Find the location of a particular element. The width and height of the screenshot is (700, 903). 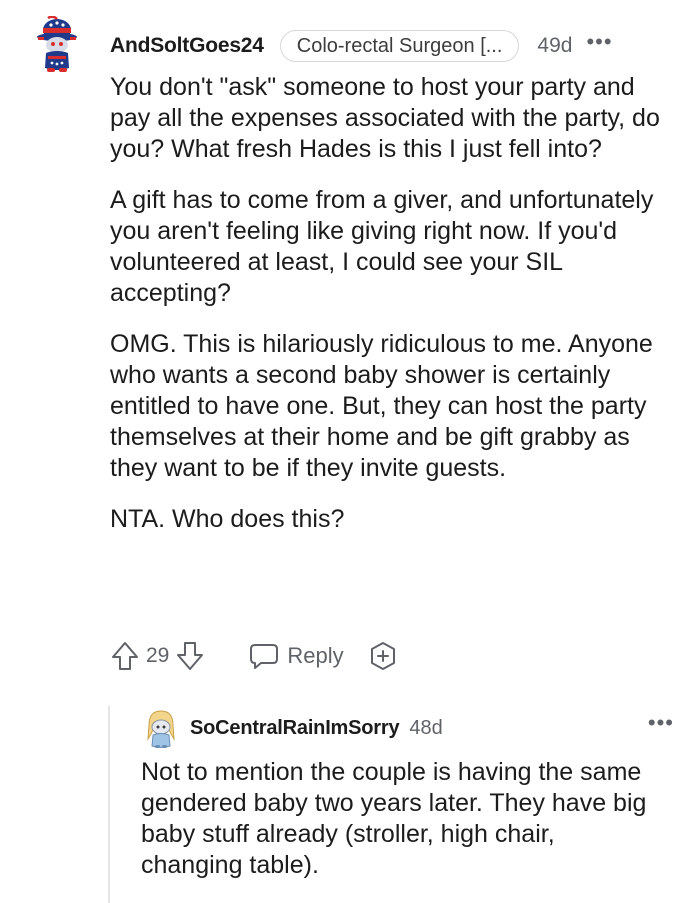

downvote-arrow-icon is located at coordinates (190, 656).